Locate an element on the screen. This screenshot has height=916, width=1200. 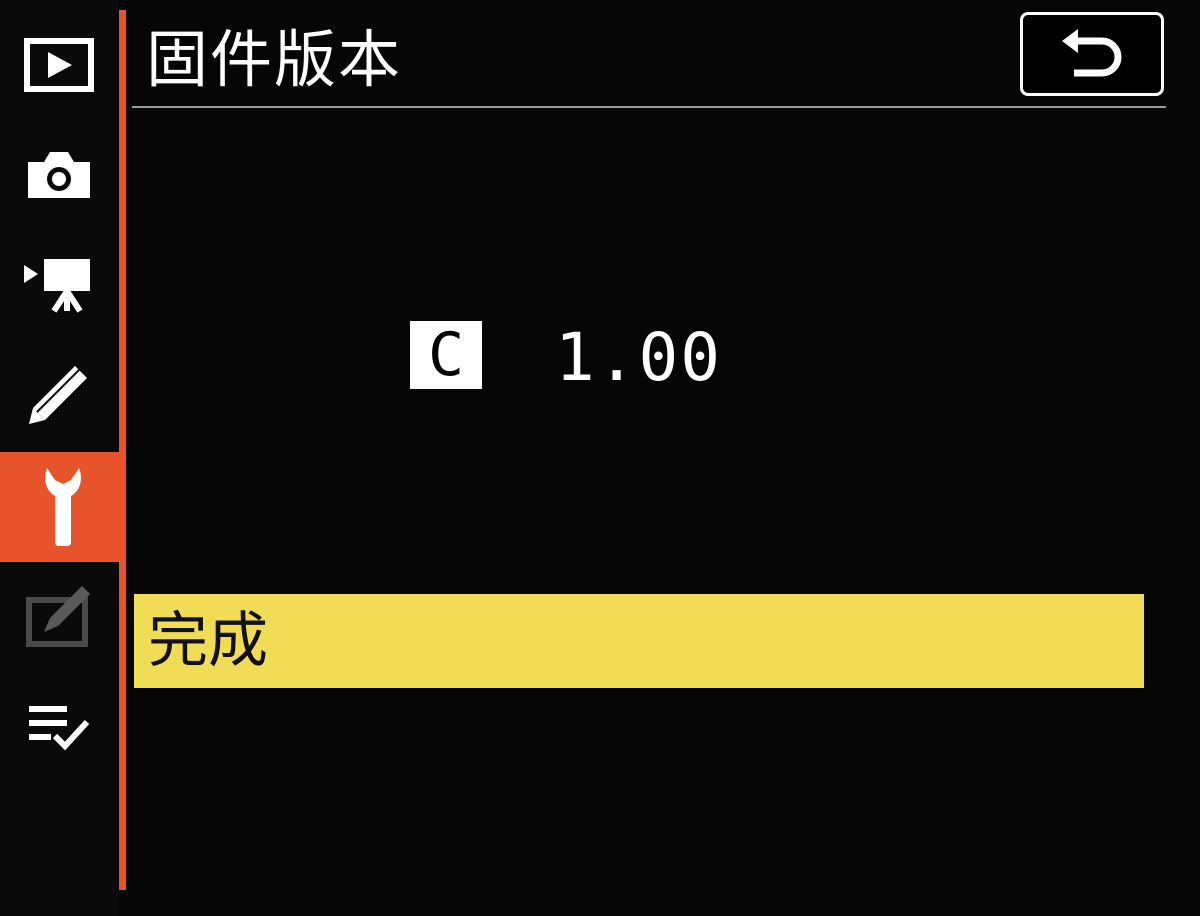
checklist-icon is located at coordinates (59, 727).